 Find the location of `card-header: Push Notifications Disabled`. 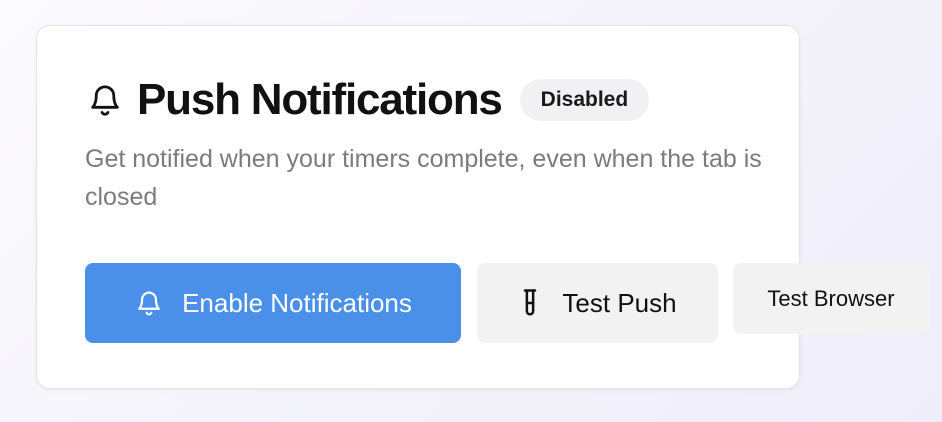

card-header: Push Notifications Disabled is located at coordinates (367, 99).